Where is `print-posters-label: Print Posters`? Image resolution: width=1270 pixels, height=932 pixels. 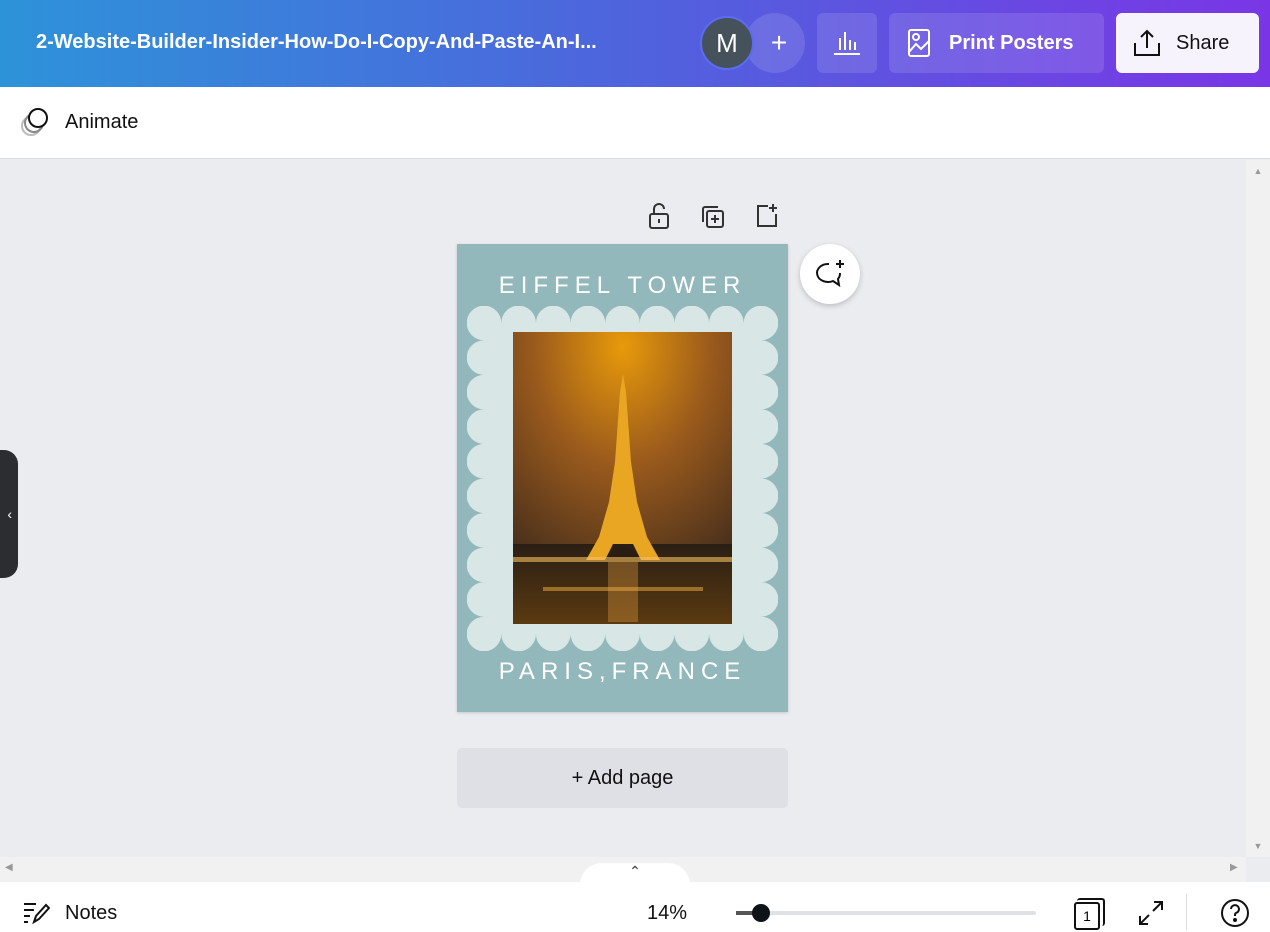 print-posters-label: Print Posters is located at coordinates (1011, 42).